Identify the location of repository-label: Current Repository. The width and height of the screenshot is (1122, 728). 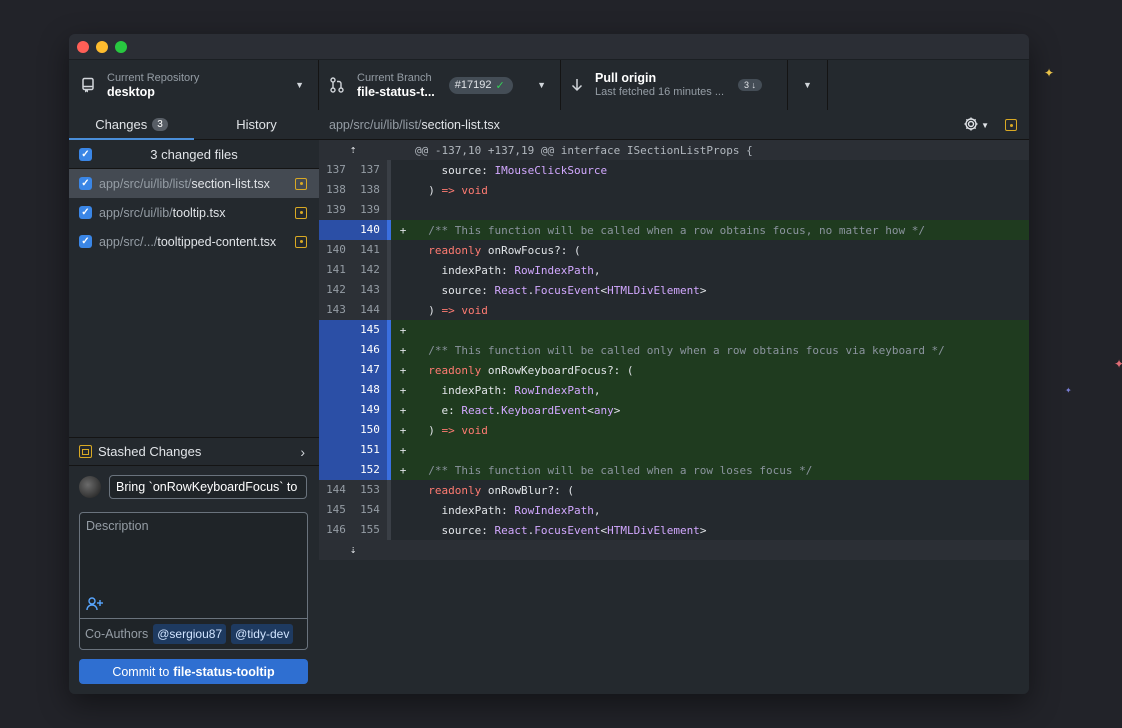
(153, 78).